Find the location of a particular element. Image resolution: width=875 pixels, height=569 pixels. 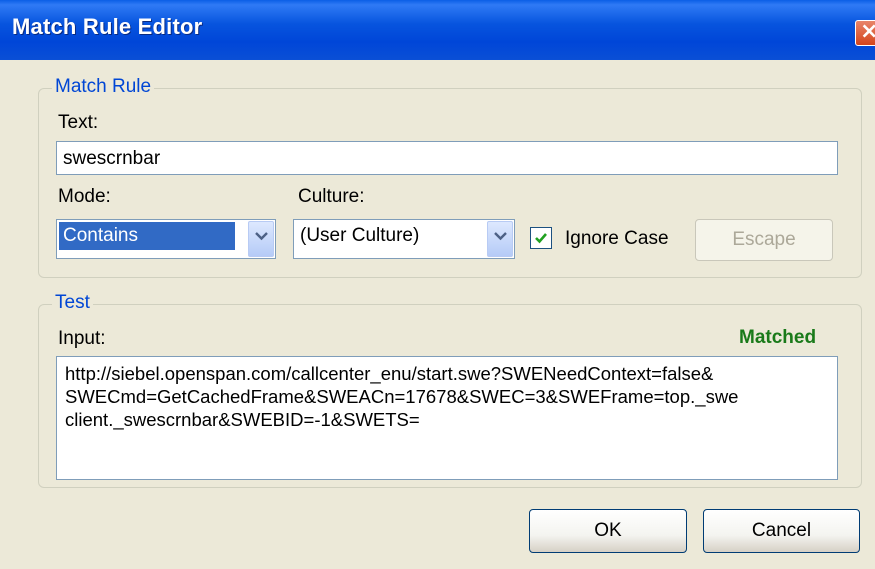

text-field-value: swescrnbar is located at coordinates (112, 158).